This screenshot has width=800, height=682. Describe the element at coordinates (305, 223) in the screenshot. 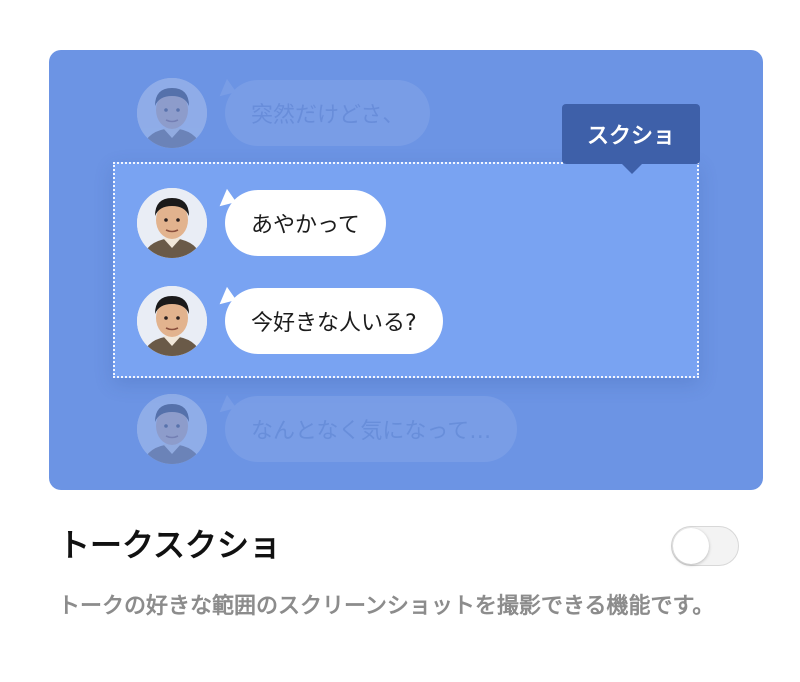

I see `message-bubble: あやかって` at that location.